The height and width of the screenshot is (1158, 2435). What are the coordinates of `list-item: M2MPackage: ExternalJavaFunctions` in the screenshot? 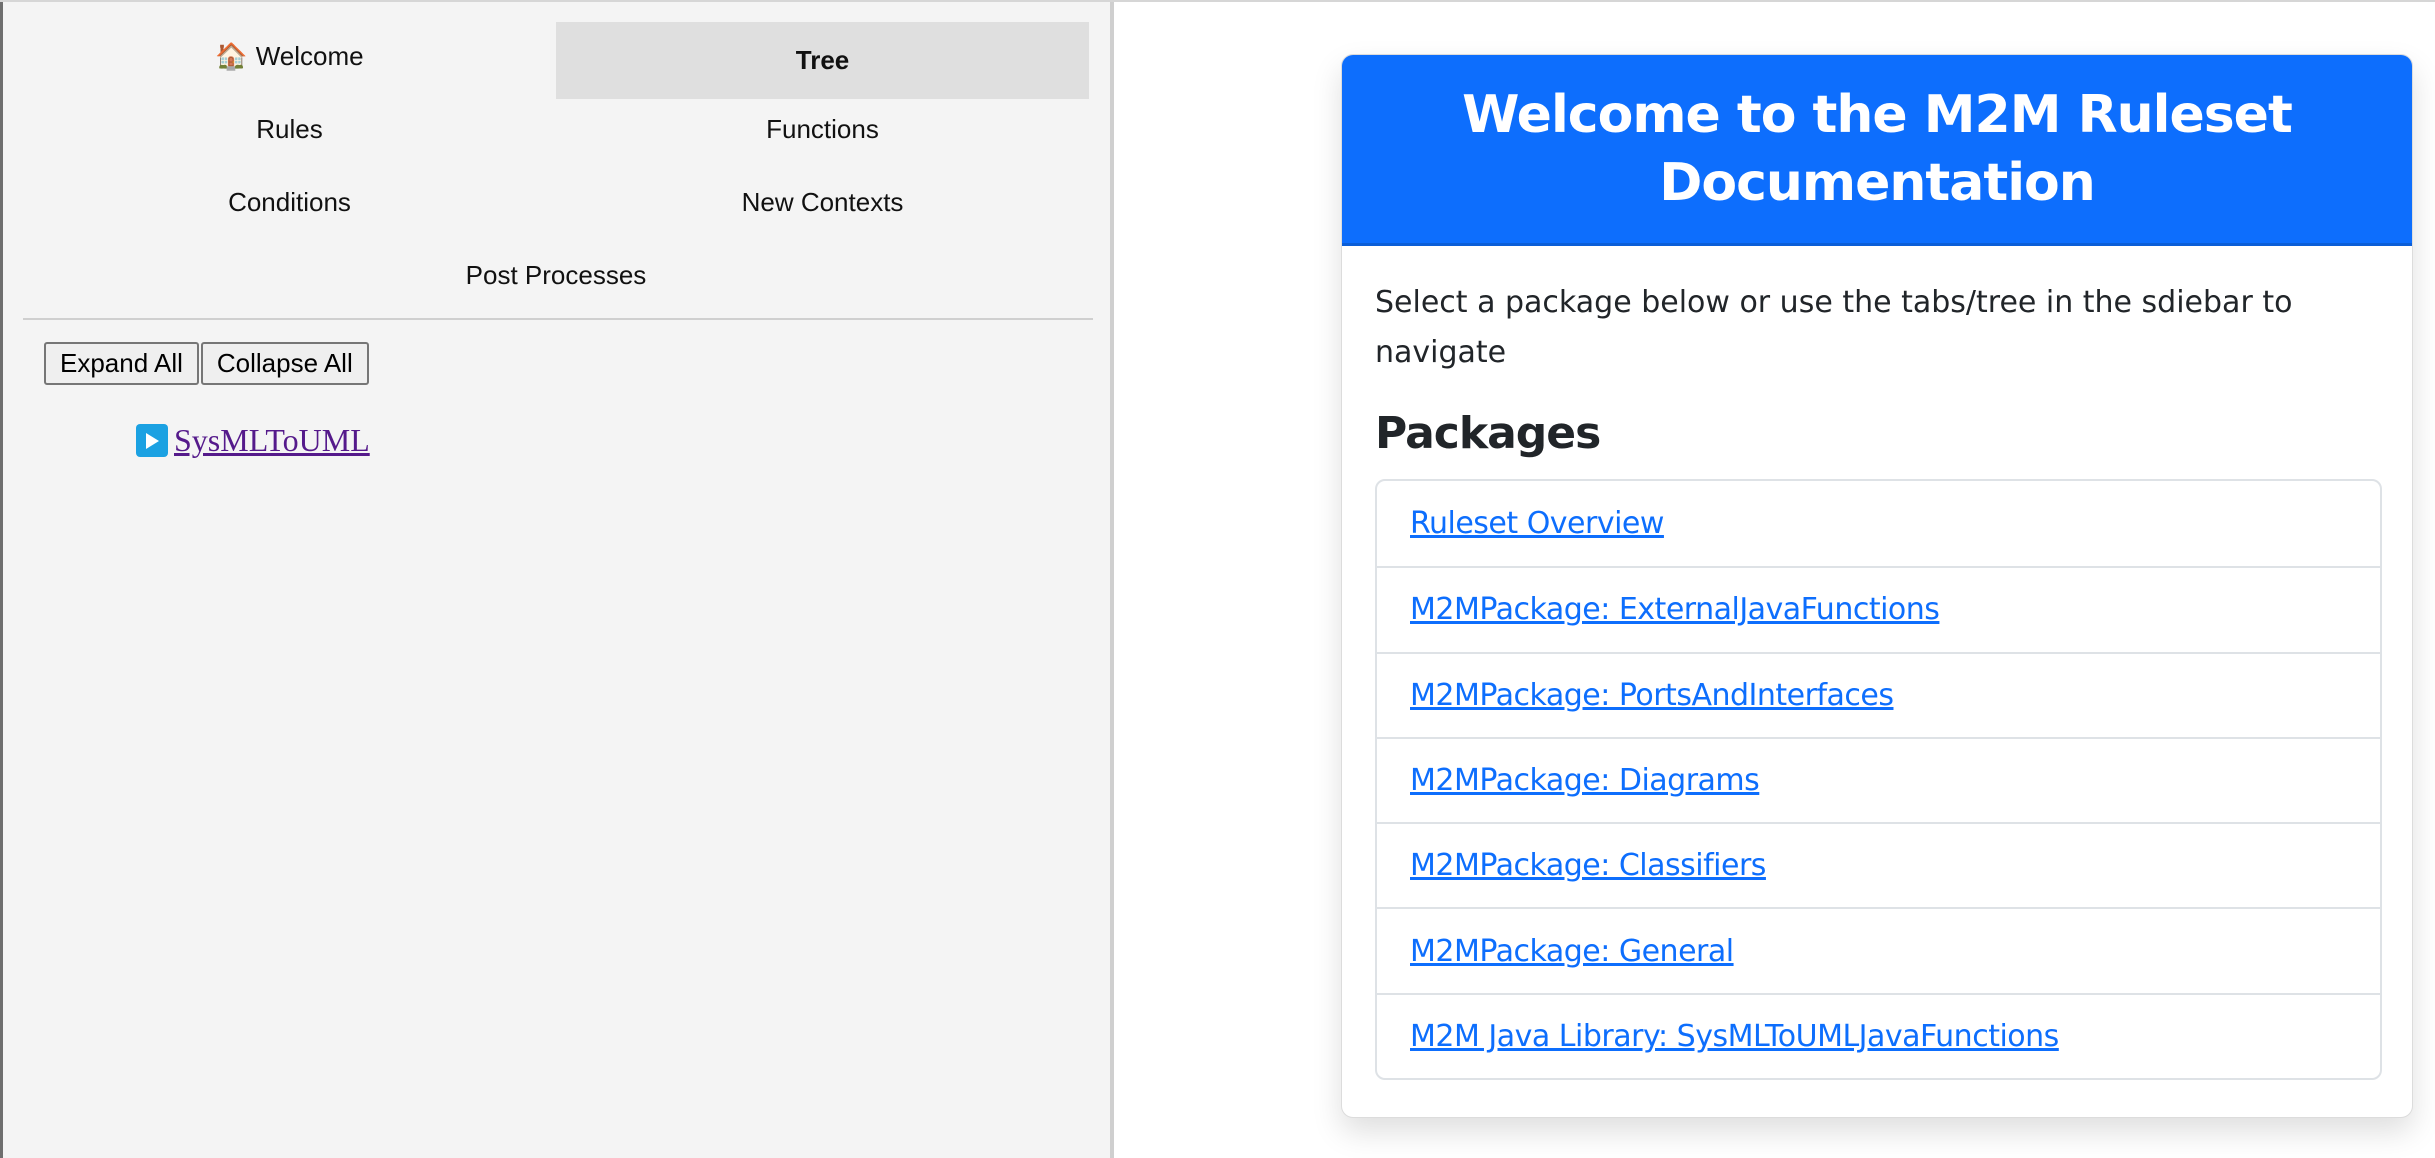 It's located at (1878, 608).